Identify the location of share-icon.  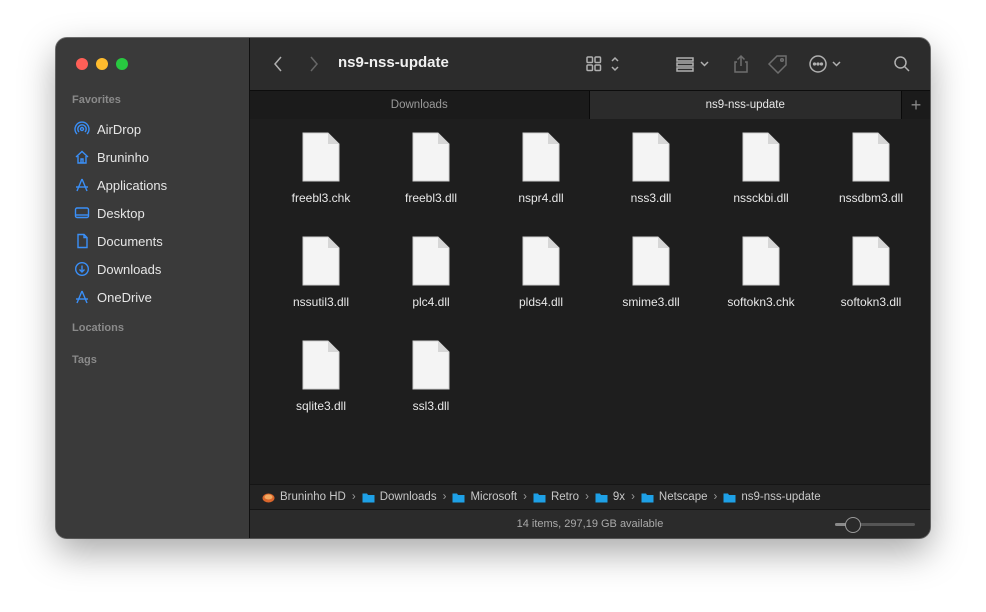
(741, 63).